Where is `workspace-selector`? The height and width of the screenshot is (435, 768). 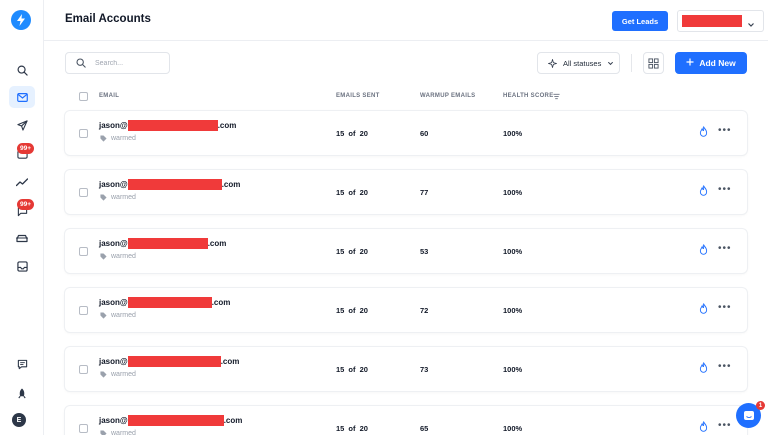
workspace-selector is located at coordinates (720, 21).